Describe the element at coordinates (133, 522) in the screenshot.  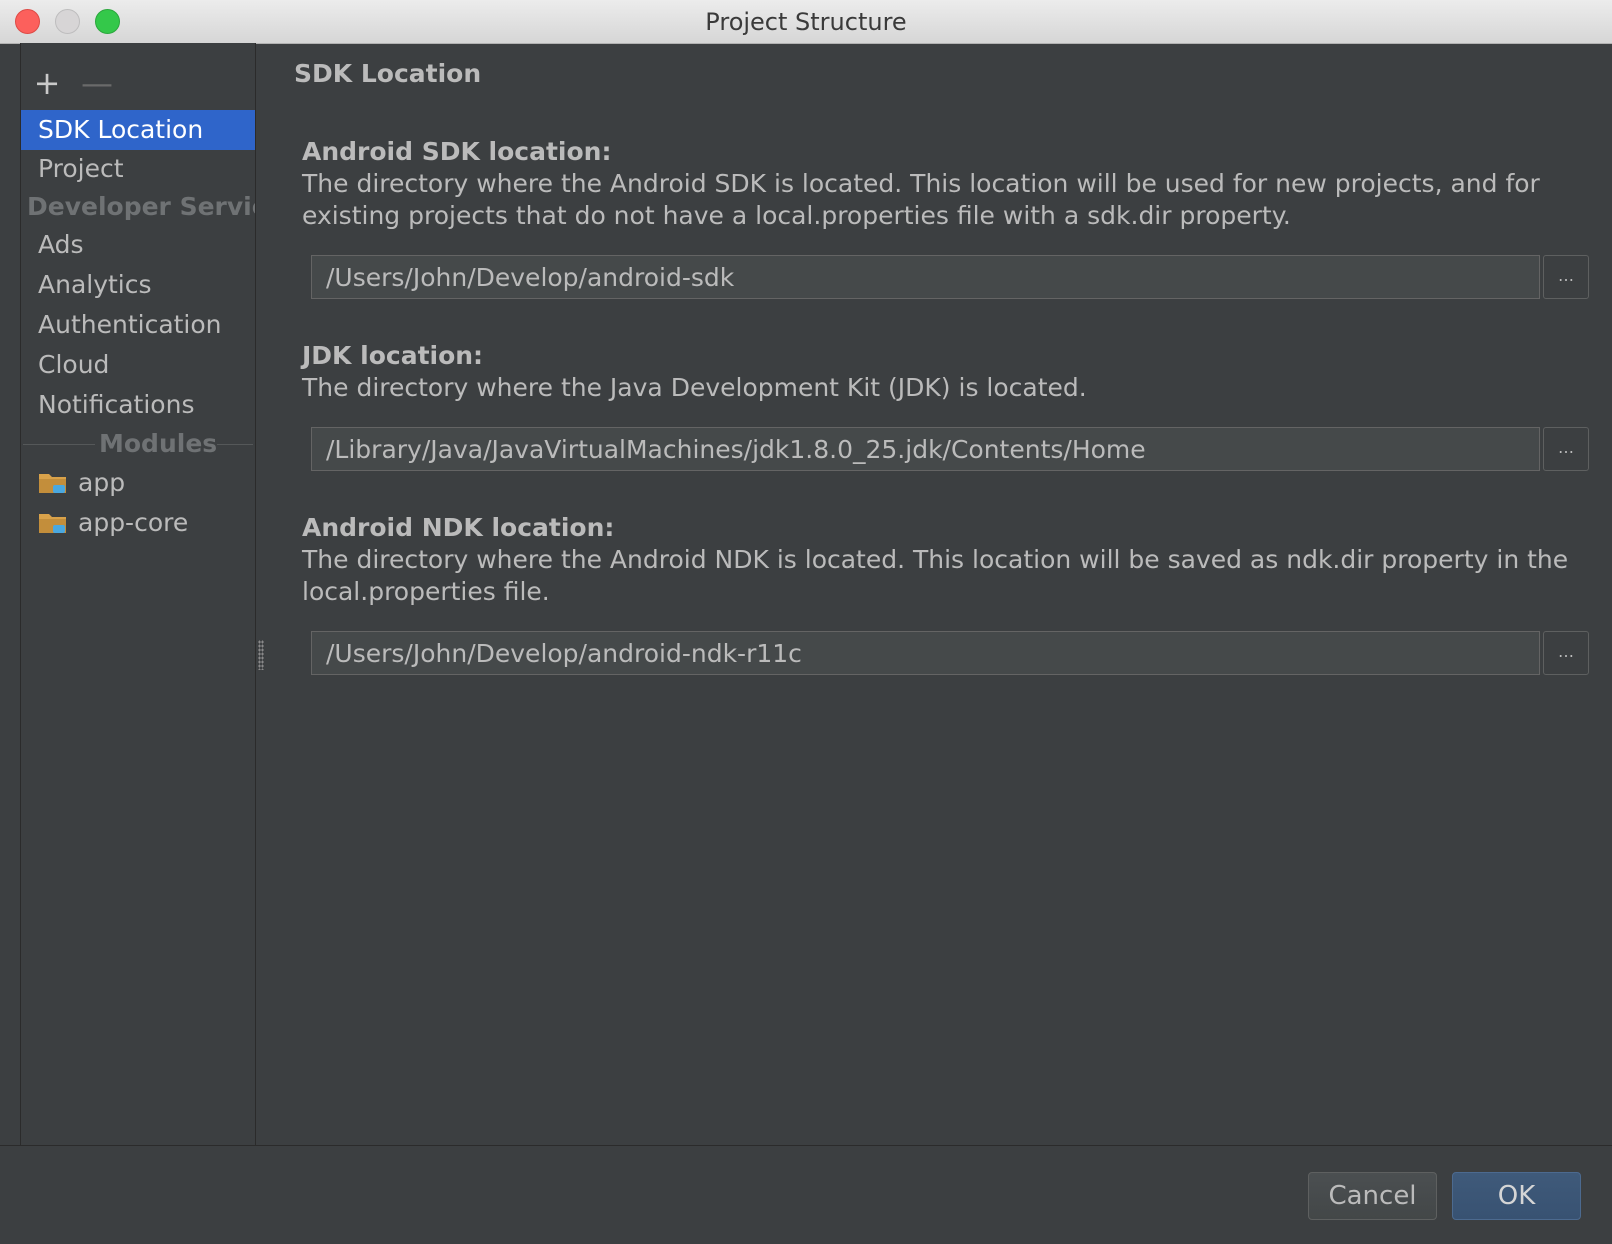
I see `module-label: app-core` at that location.